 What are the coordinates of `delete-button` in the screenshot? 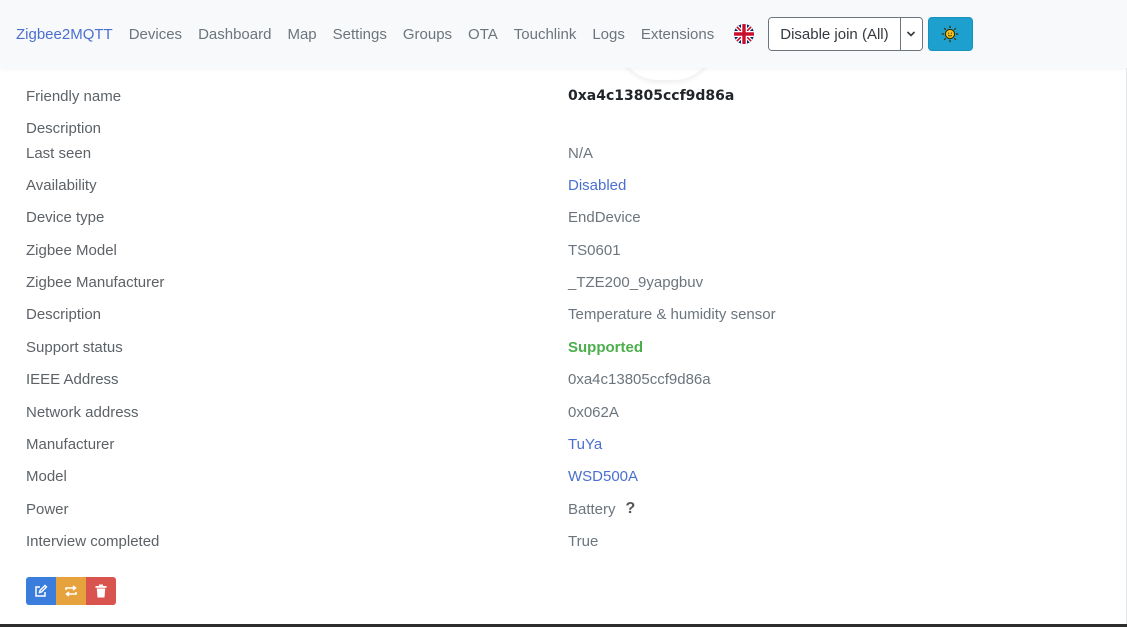 It's located at (101, 591).